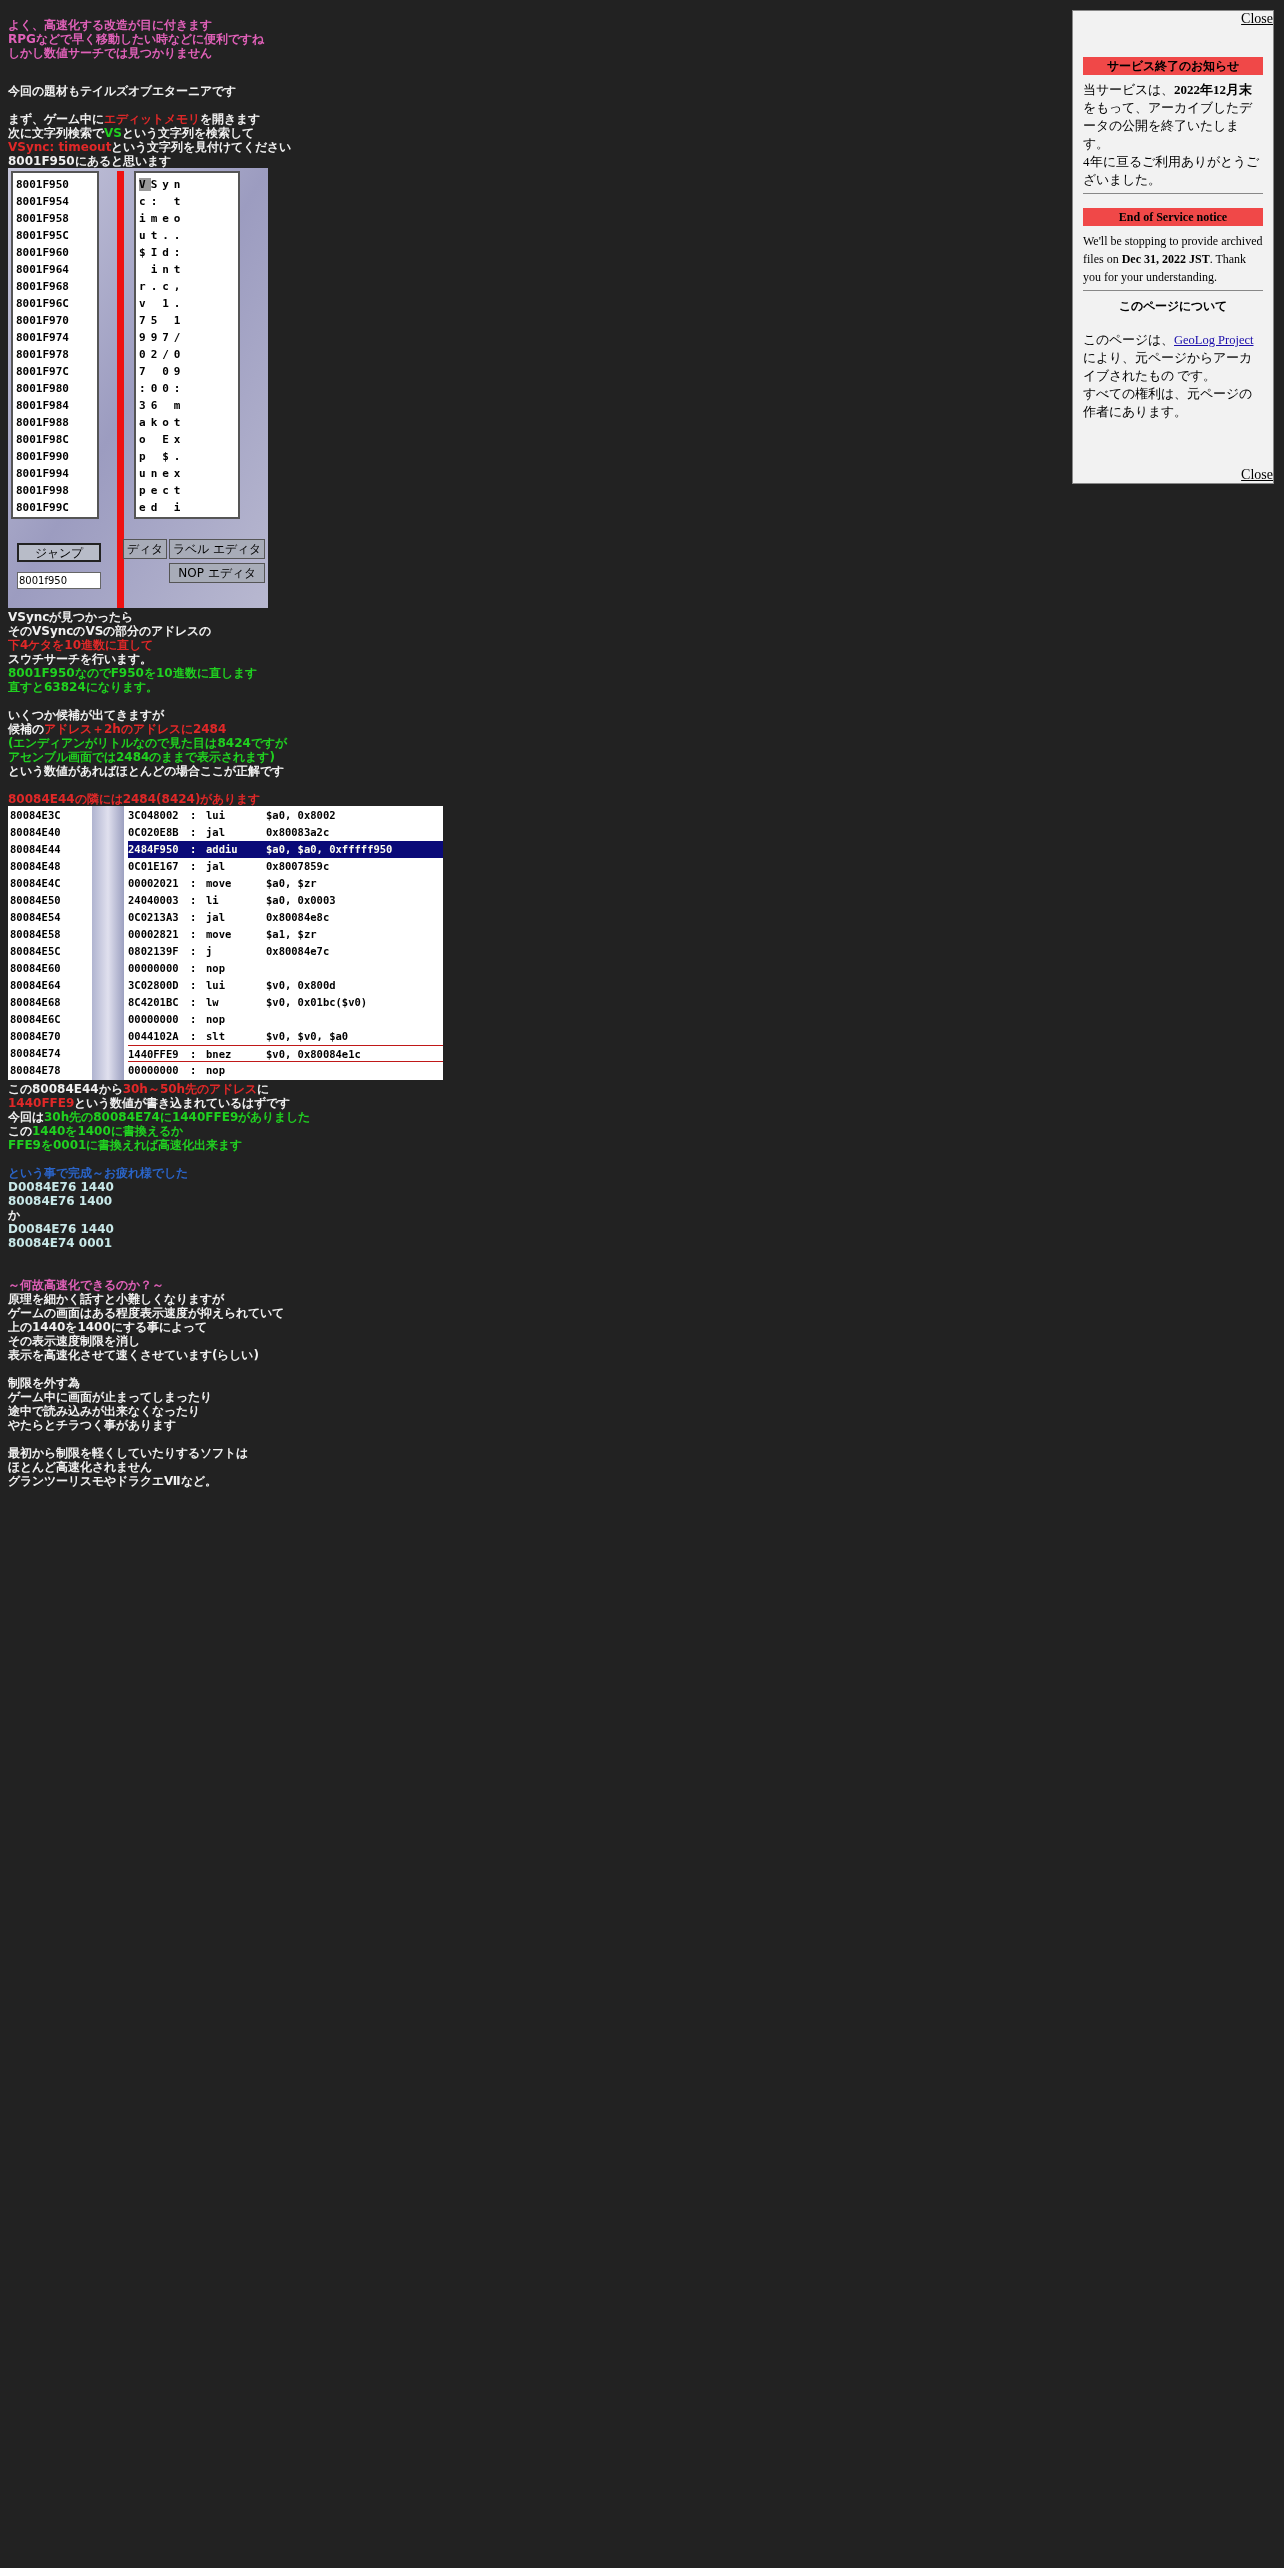  Describe the element at coordinates (209, 951) in the screenshot. I see `opcode-text: j` at that location.